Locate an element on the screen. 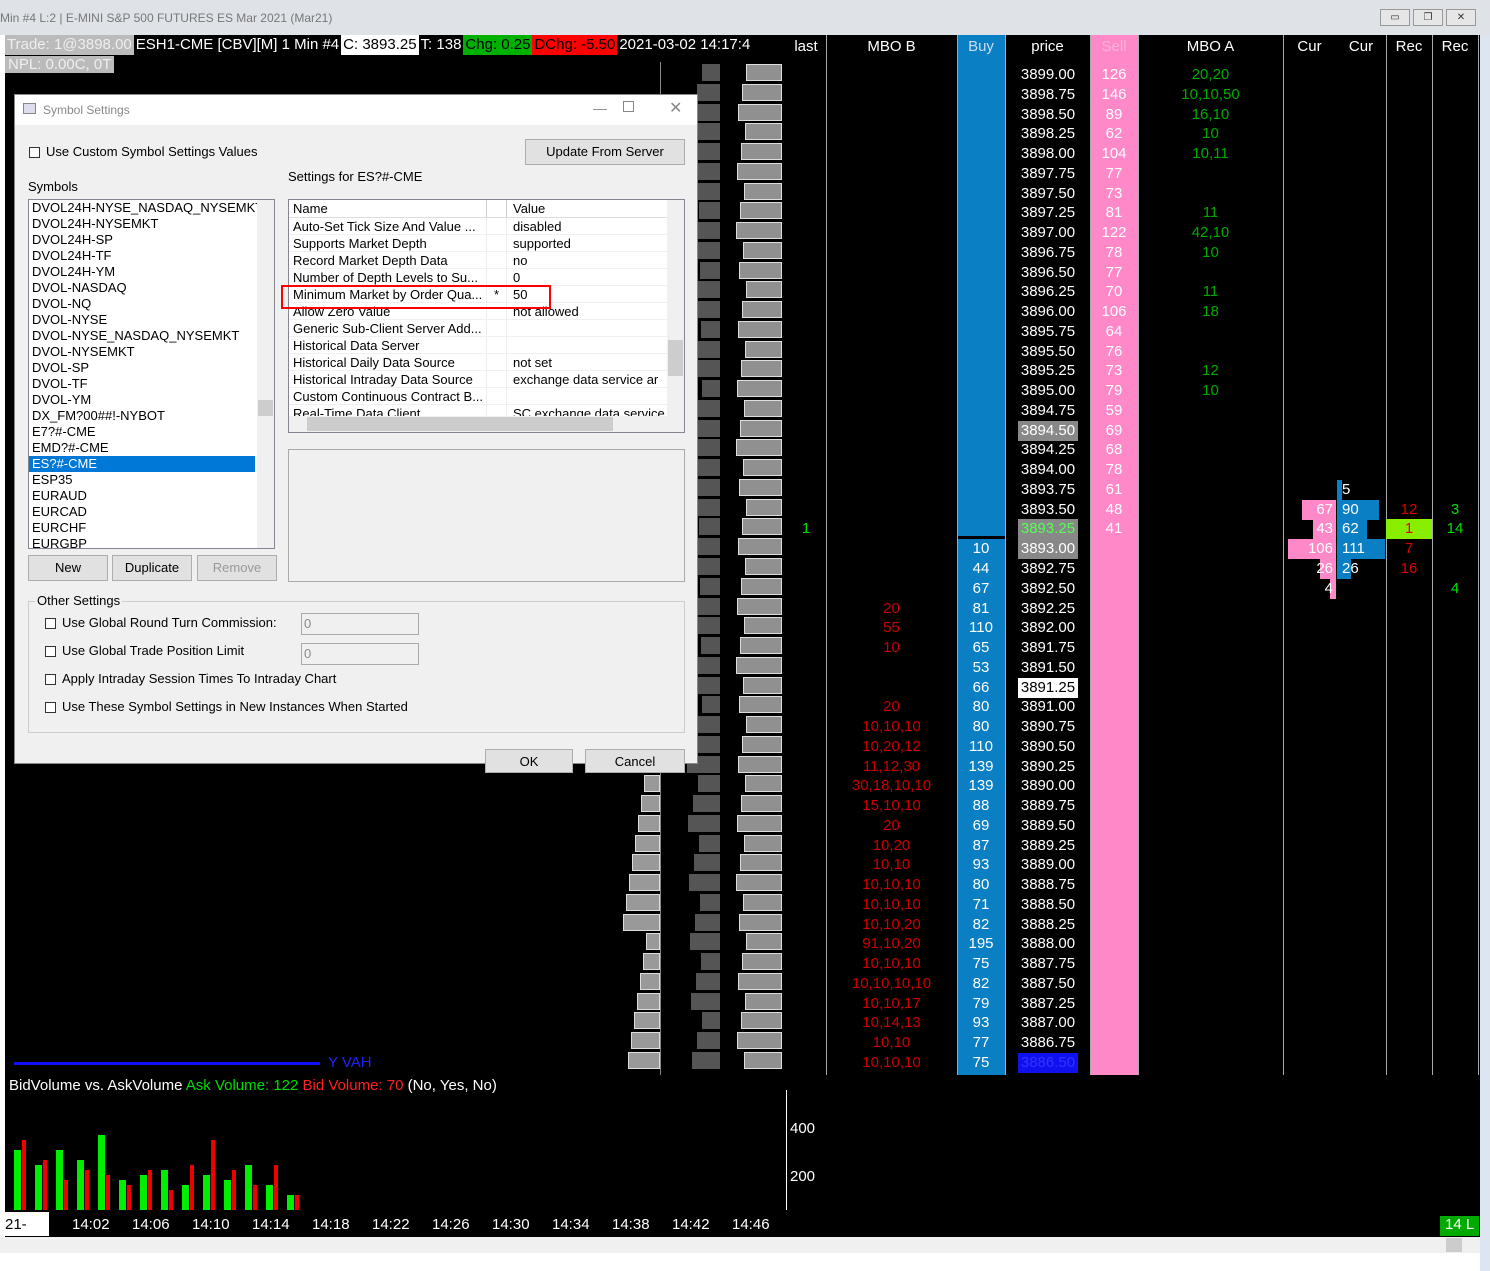 This screenshot has height=1271, width=1490. buy-cell: 66 is located at coordinates (981, 688).